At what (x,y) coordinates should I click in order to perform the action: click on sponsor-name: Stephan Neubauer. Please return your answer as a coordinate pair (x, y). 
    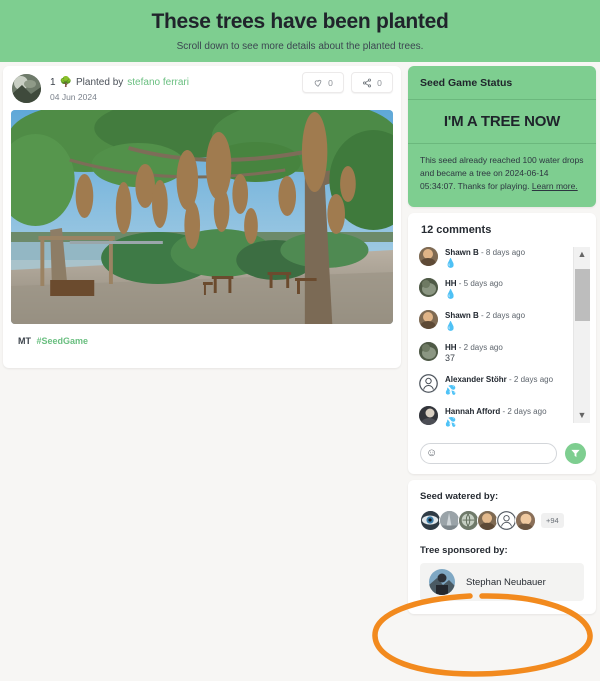
    Looking at the image, I should click on (506, 582).